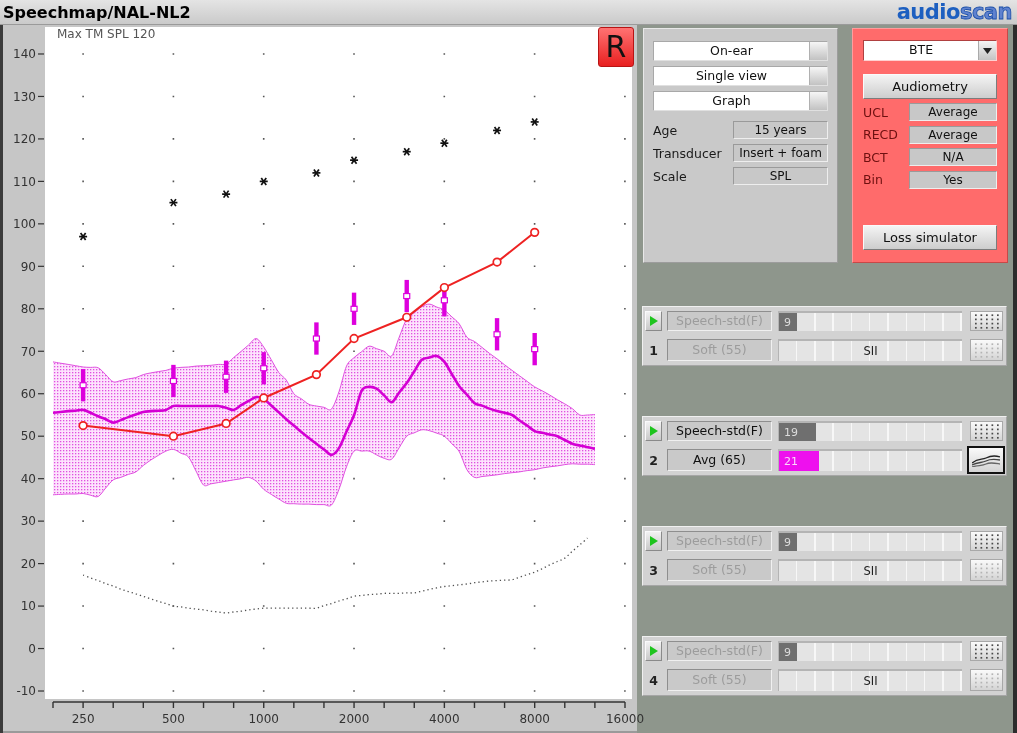  Describe the element at coordinates (28, 478) in the screenshot. I see `y-tick-label: 40` at that location.